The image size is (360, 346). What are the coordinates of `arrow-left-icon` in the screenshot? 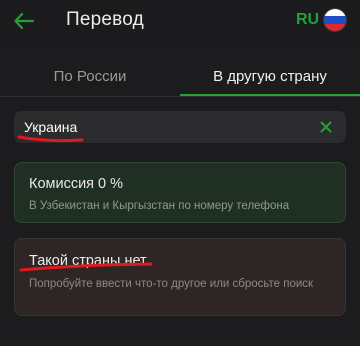 It's located at (24, 21).